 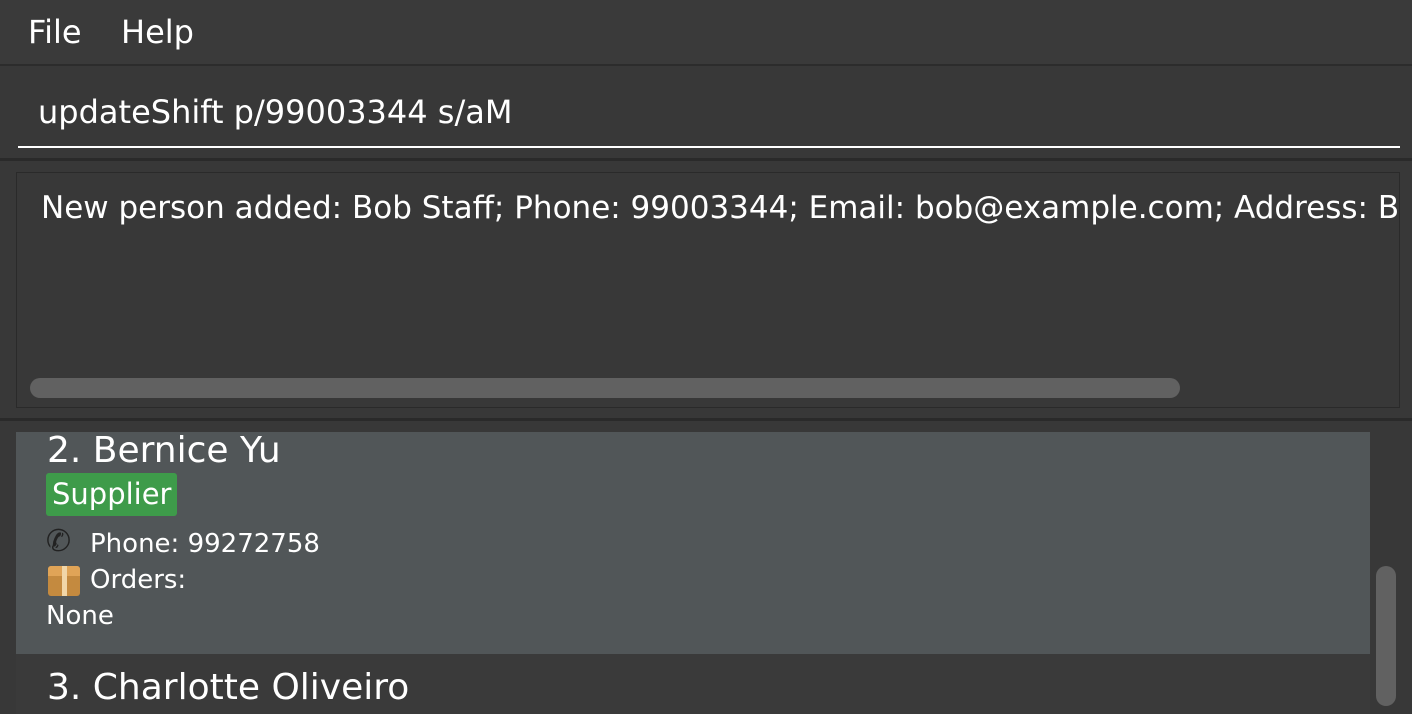 I want to click on phone-icon: ✆, so click(x=59, y=541).